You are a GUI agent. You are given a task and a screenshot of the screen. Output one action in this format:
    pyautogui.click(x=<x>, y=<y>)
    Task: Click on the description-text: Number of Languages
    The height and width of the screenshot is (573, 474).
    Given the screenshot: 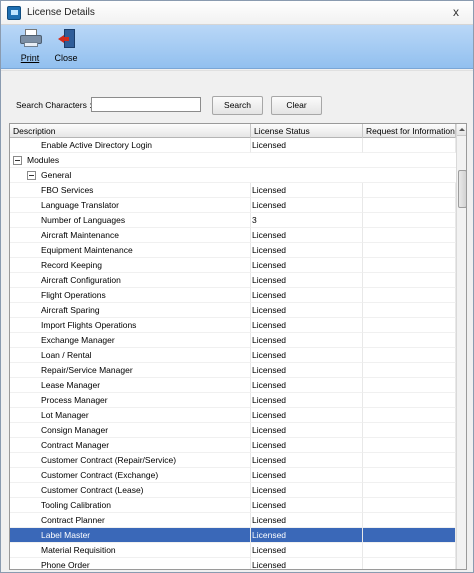 What is the action you would take?
    pyautogui.click(x=83, y=220)
    